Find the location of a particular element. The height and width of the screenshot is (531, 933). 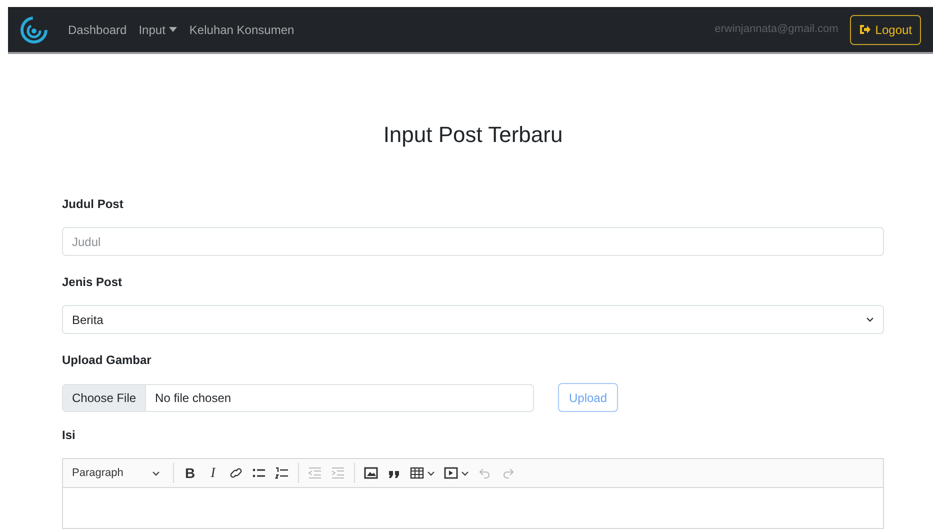

media-button is located at coordinates (456, 473).